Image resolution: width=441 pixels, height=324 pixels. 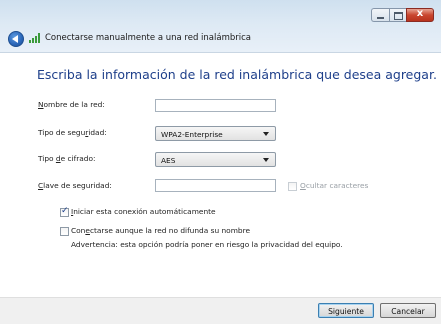 I want to click on close-icon: x, so click(x=420, y=13).